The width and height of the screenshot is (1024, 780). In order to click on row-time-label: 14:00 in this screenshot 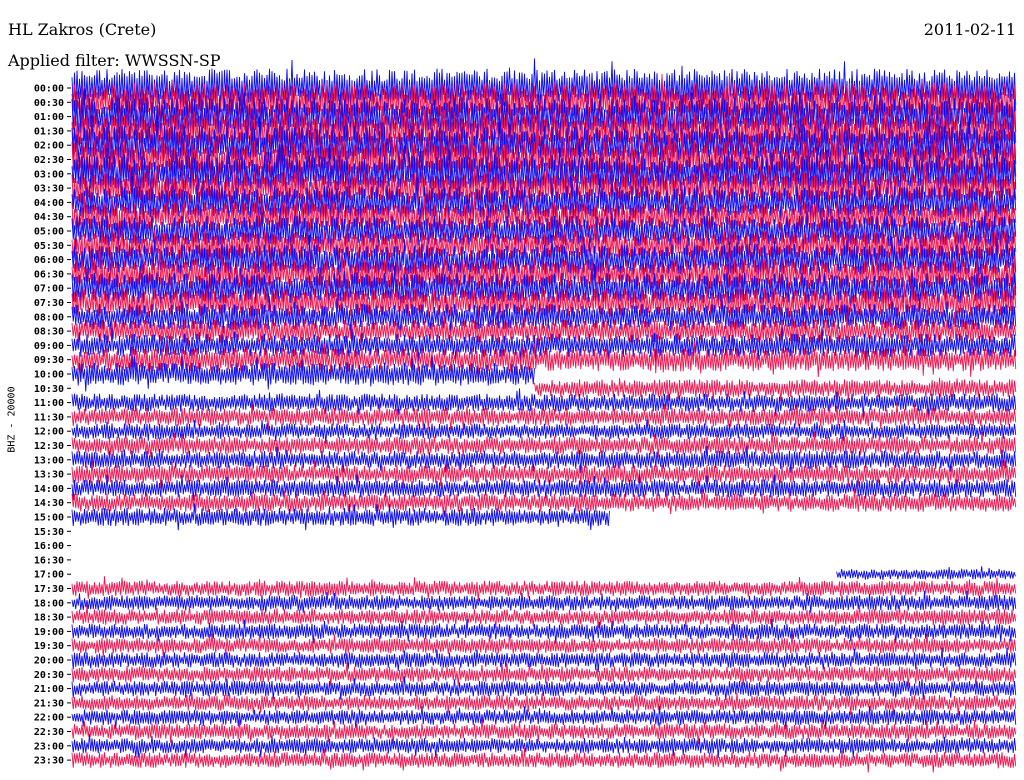, I will do `click(49, 489)`.